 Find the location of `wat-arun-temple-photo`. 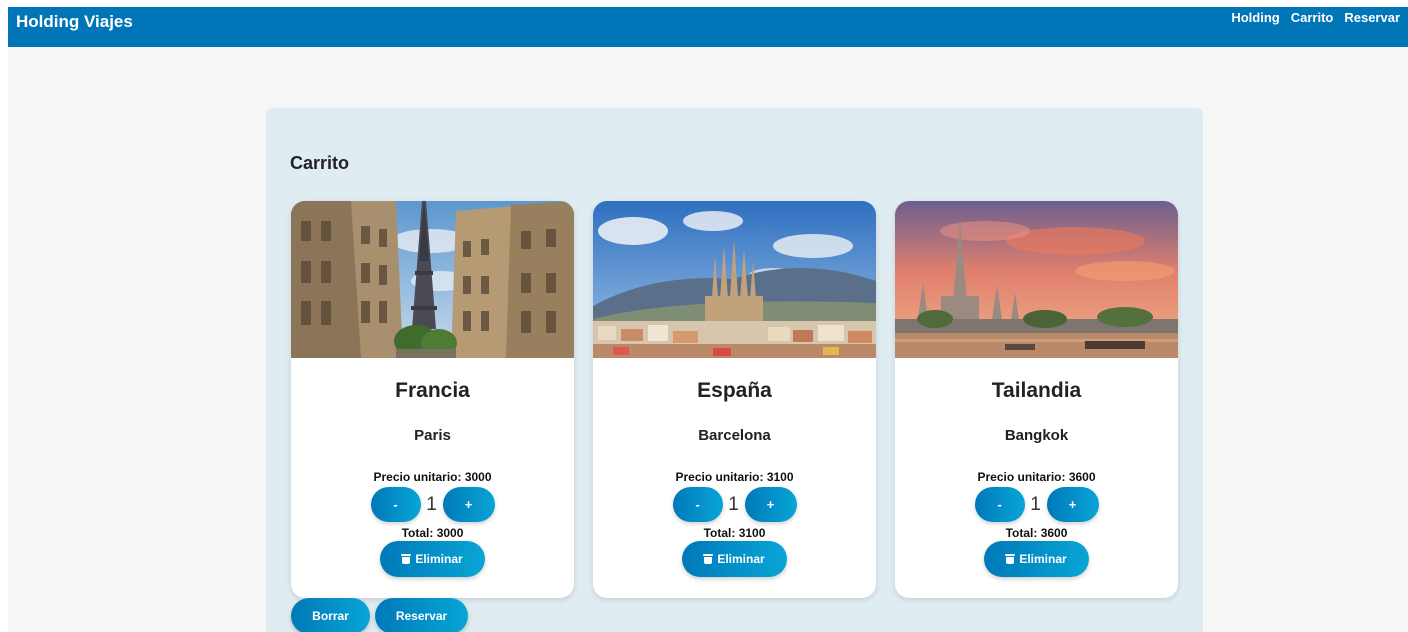

wat-arun-temple-photo is located at coordinates (1036, 279).